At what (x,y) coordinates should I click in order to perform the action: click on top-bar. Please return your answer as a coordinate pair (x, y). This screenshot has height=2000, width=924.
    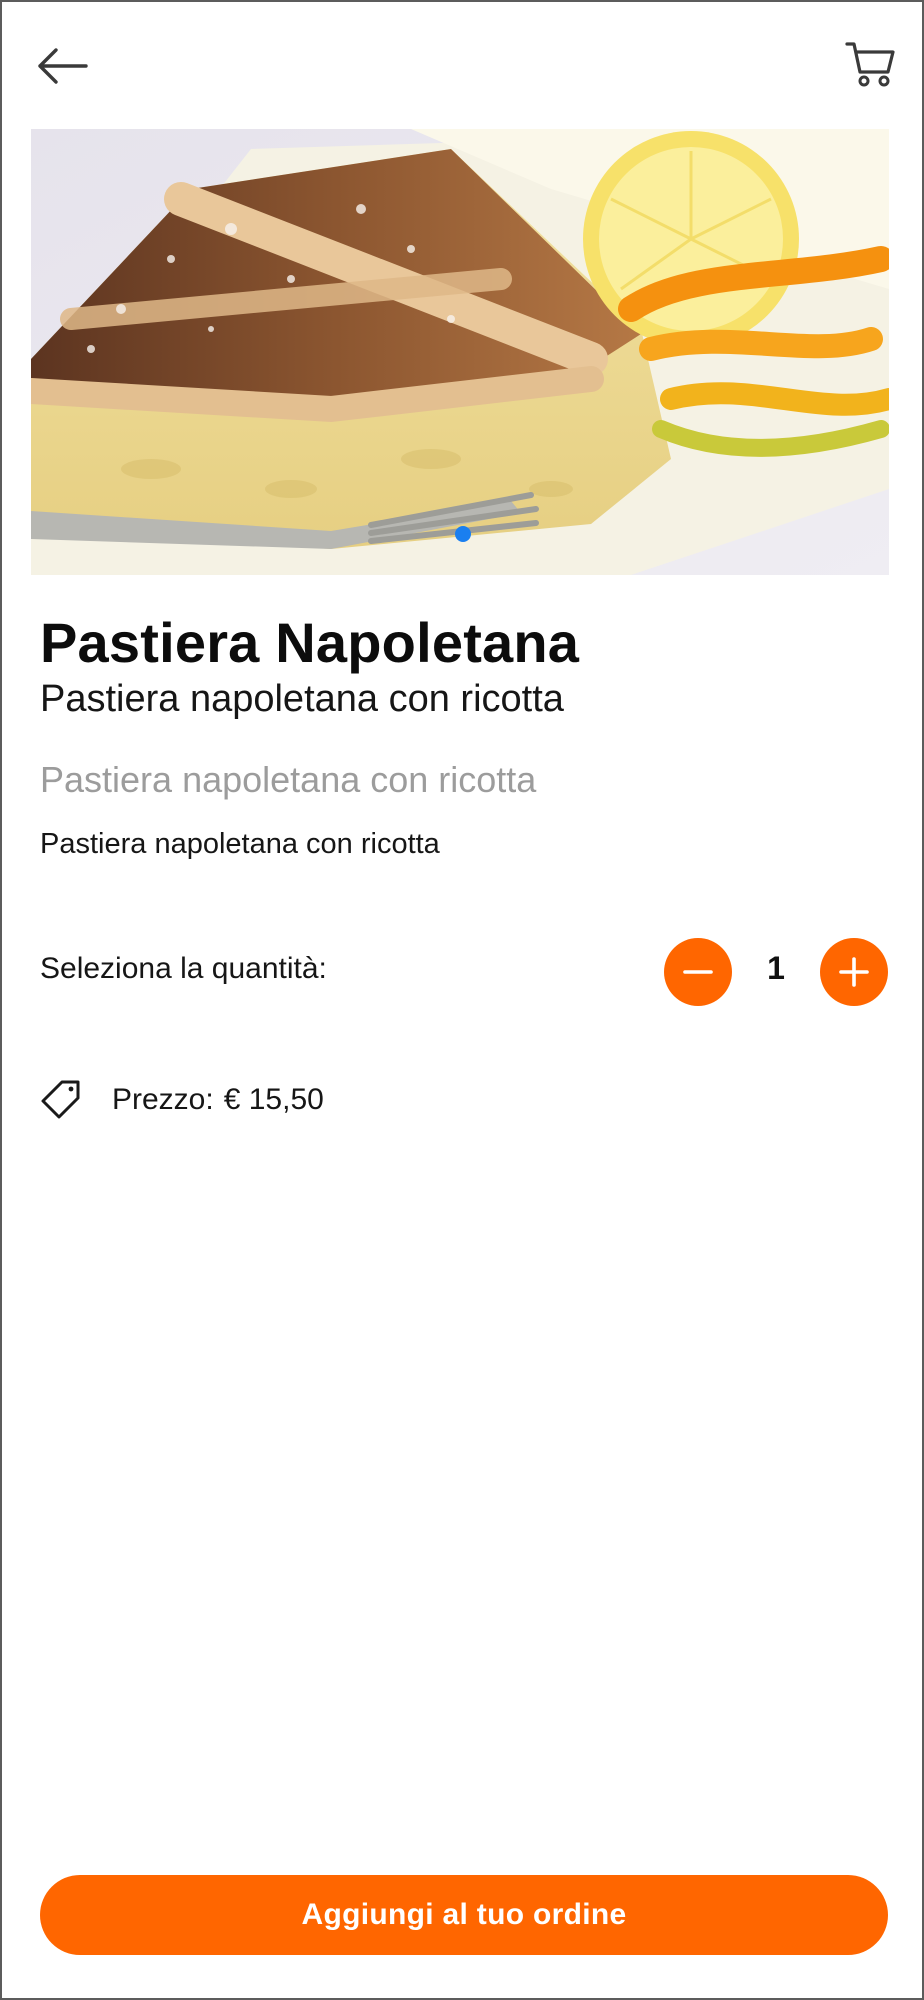
    Looking at the image, I should click on (462, 63).